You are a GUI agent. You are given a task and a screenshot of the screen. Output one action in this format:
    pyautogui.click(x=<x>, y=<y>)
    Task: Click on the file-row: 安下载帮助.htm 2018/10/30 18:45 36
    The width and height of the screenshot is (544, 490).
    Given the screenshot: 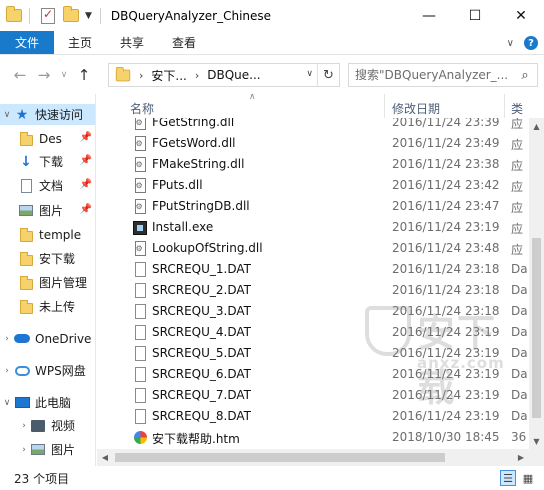 What is the action you would take?
    pyautogui.click(x=313, y=437)
    